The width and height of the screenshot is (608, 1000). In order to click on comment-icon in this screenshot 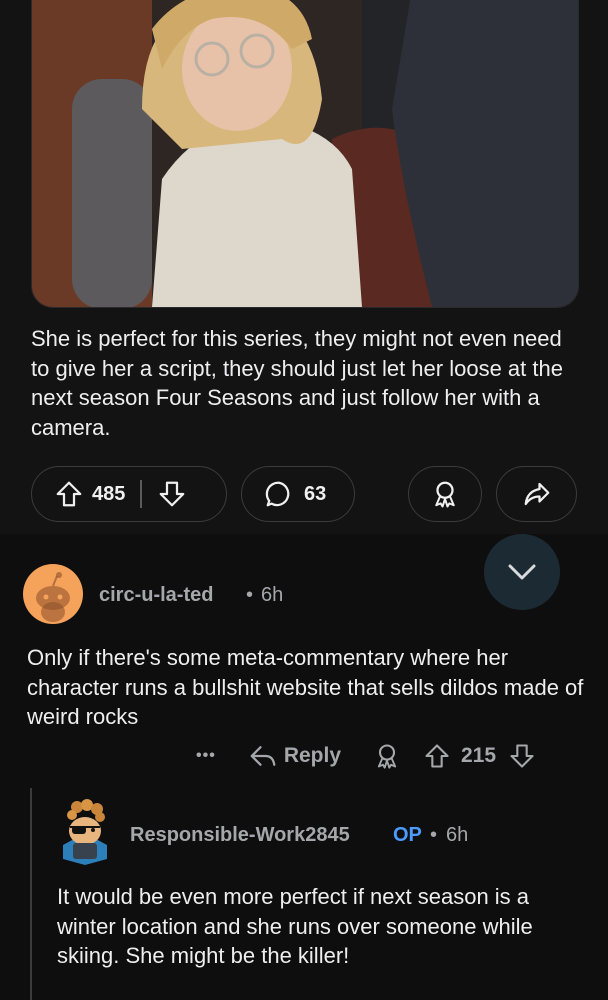, I will do `click(279, 494)`.